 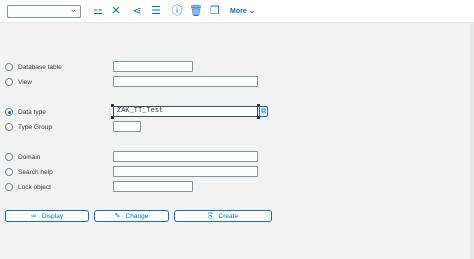 I want to click on option-domain: Domain, so click(x=22, y=157).